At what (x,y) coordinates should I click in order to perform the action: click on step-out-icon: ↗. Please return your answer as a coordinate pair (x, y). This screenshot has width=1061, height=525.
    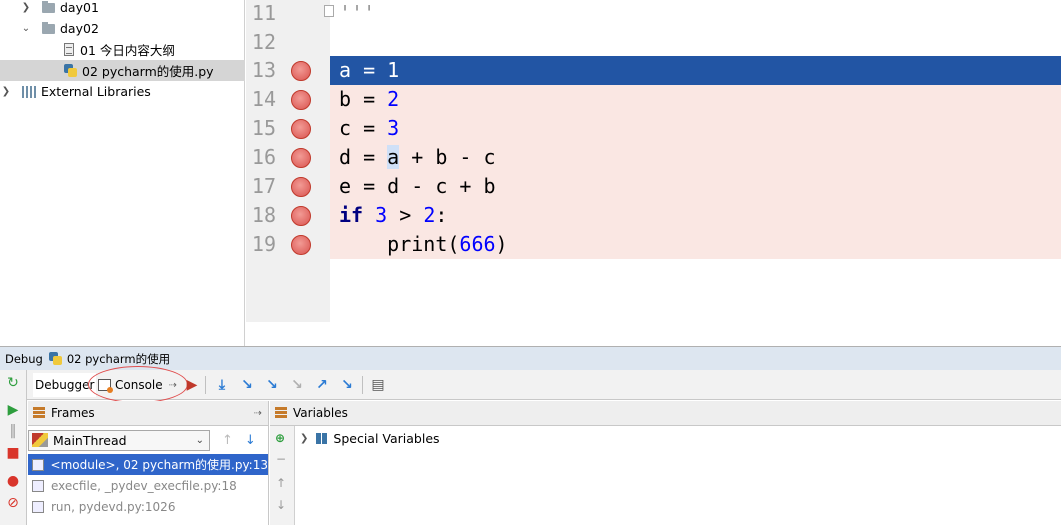
    Looking at the image, I should click on (322, 385).